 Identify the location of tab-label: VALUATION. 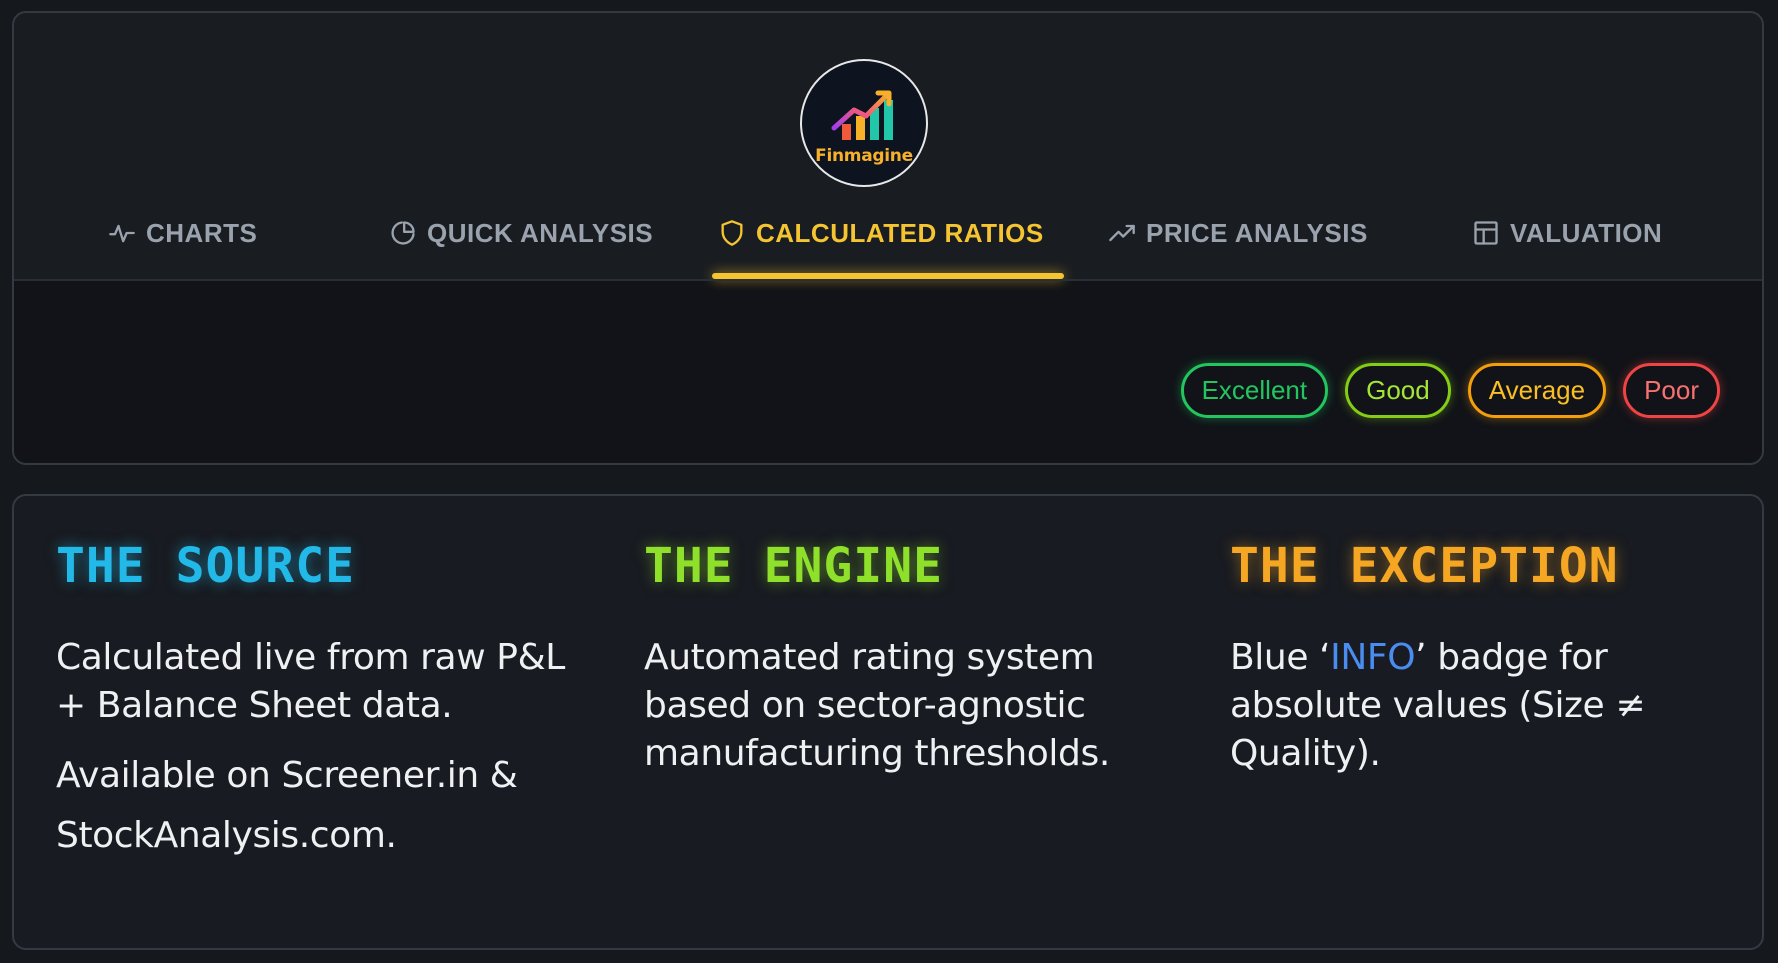
(1586, 232).